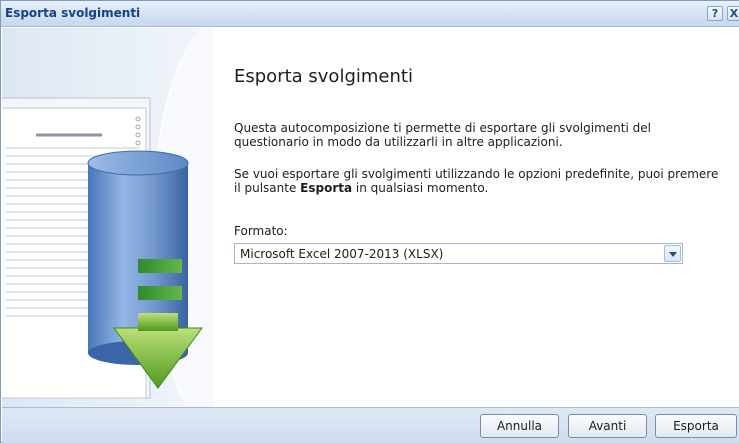  Describe the element at coordinates (370, 14) in the screenshot. I see `title-bar: Esporta svolgimenti ? X` at that location.